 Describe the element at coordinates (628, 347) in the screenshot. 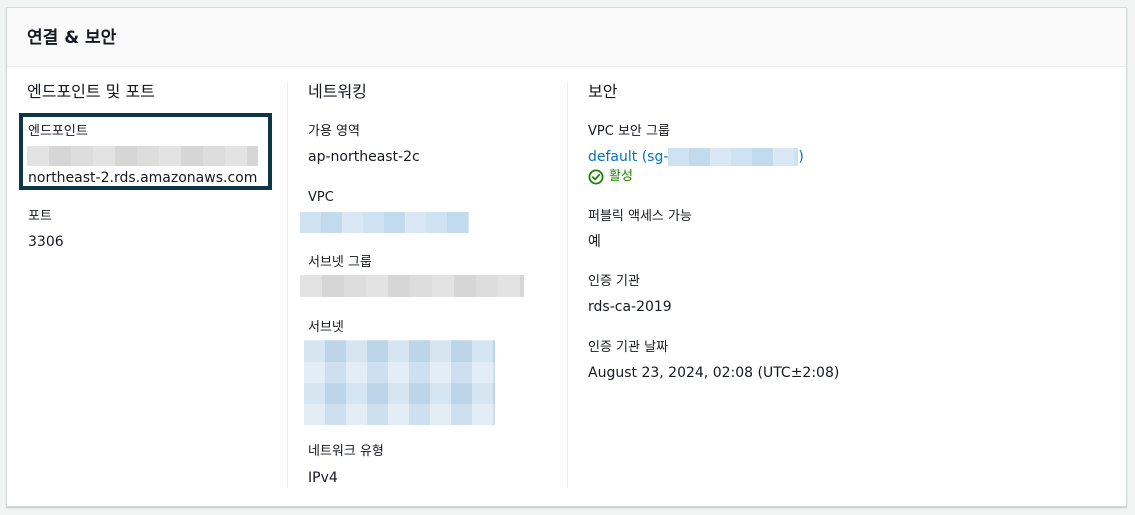

I see `ca-date-label: 인증 기관 날짜` at that location.